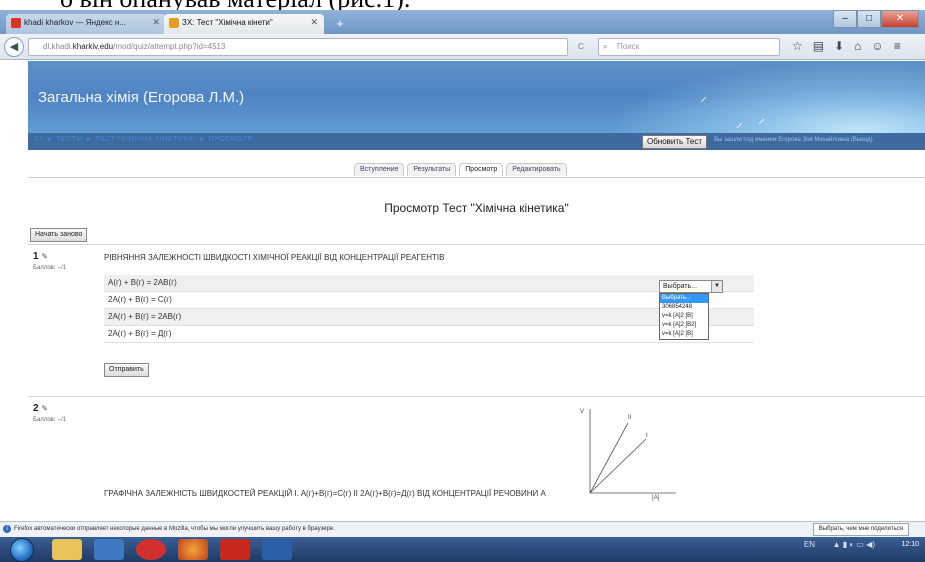  What do you see at coordinates (656, 498) in the screenshot?
I see `graph-x-label: [A]` at bounding box center [656, 498].